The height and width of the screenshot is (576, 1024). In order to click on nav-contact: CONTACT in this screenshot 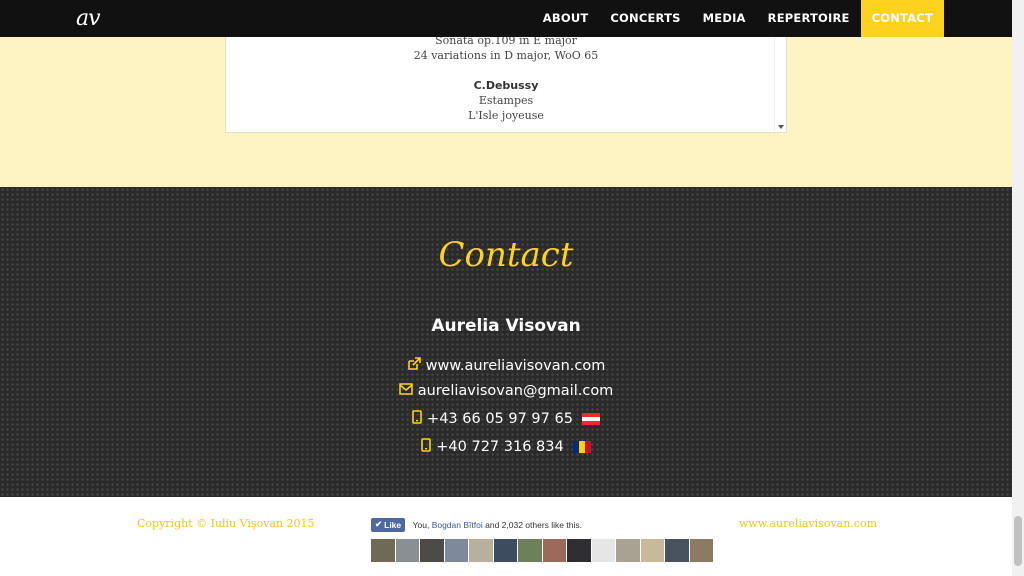, I will do `click(902, 18)`.